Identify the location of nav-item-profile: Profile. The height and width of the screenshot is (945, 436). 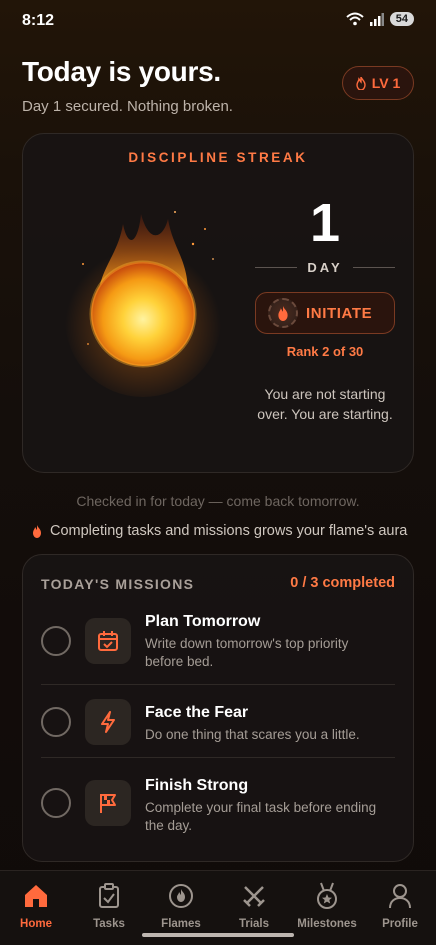
(400, 905).